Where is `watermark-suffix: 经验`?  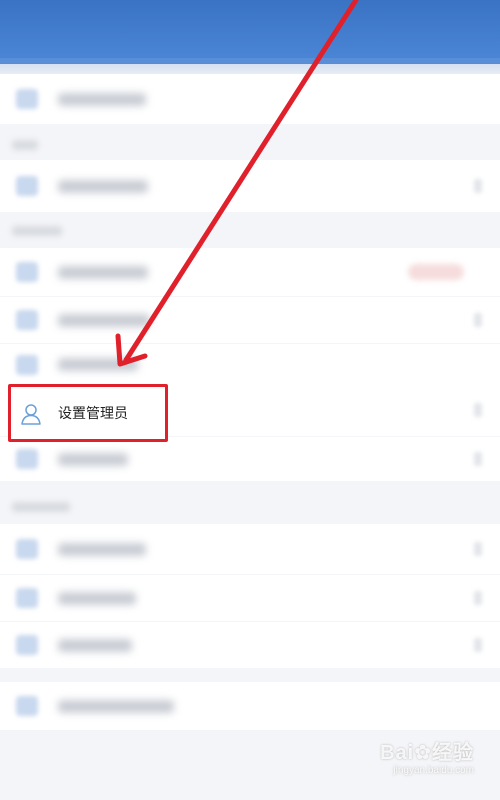 watermark-suffix: 经验 is located at coordinates (453, 753).